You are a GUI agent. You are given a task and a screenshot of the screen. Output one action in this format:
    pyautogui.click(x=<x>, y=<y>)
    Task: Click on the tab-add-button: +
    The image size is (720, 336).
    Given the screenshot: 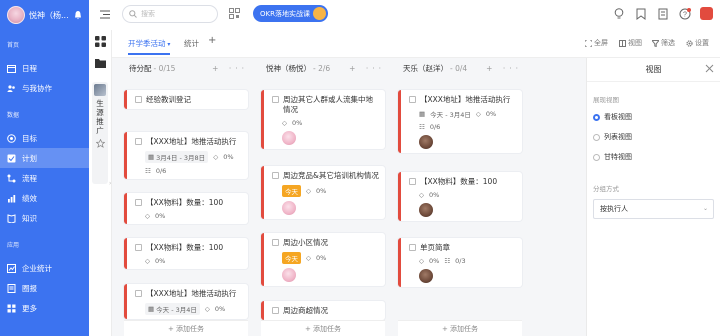 What is the action you would take?
    pyautogui.click(x=212, y=40)
    